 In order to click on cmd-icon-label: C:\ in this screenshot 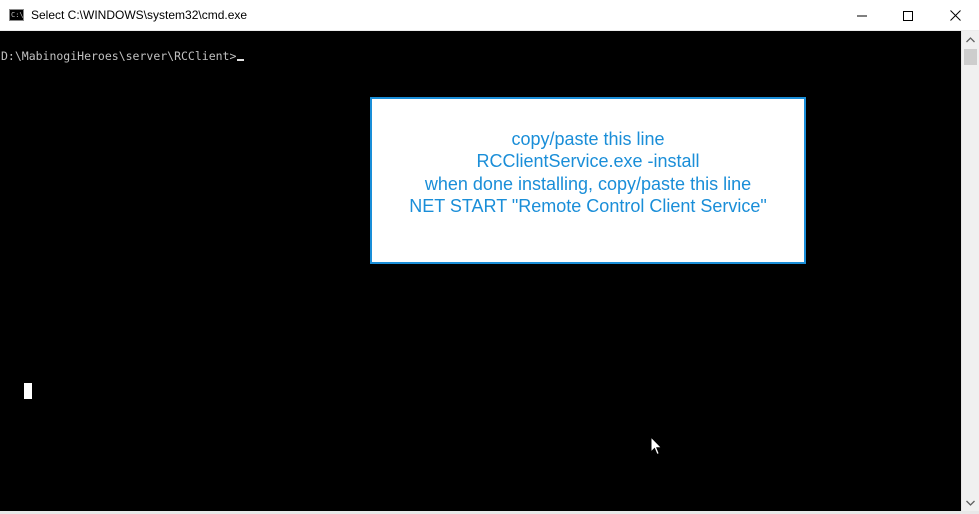, I will do `click(17, 15)`.